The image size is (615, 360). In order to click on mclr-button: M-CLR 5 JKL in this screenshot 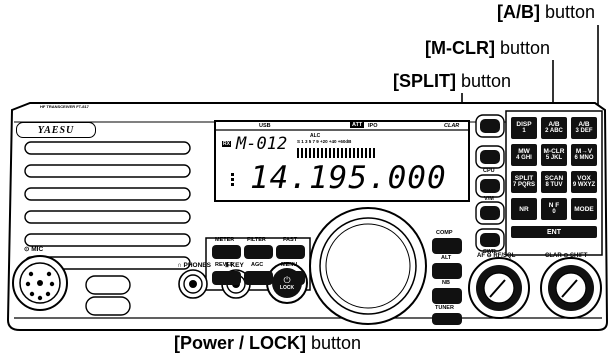, I will do `click(554, 155)`.